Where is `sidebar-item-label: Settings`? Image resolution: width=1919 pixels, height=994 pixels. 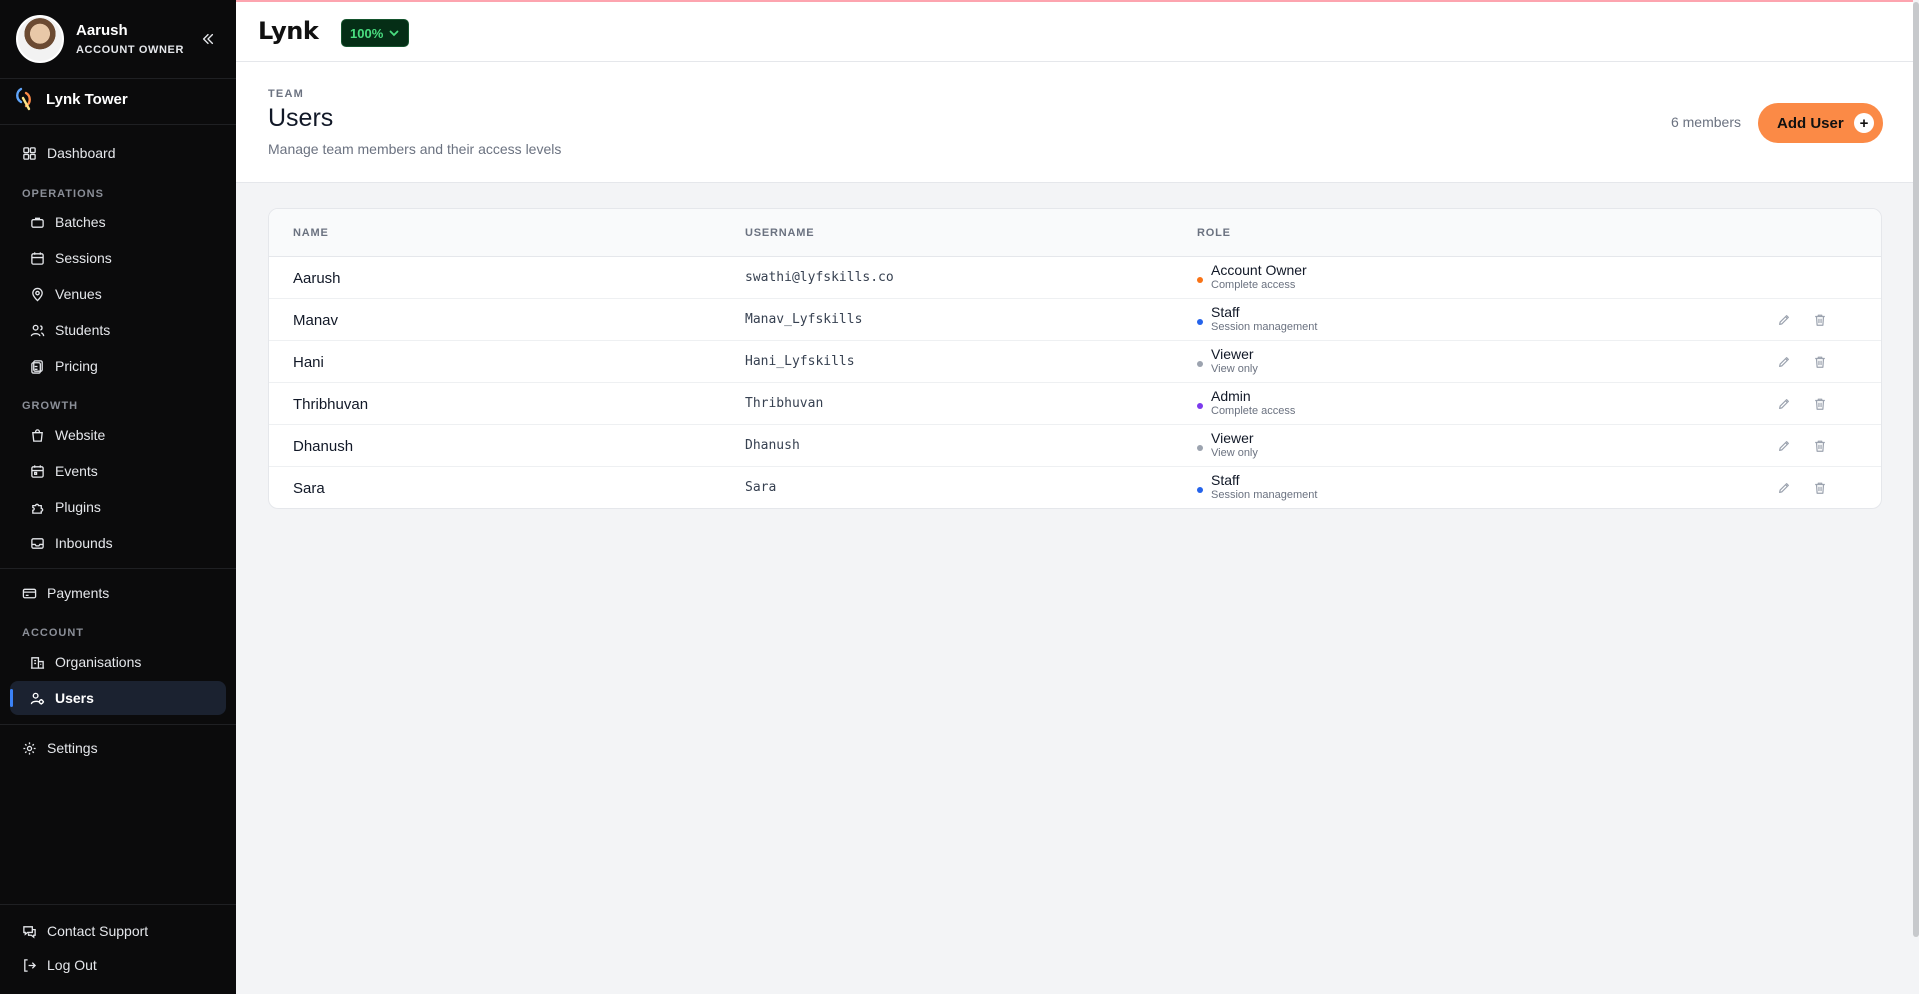
sidebar-item-label: Settings is located at coordinates (72, 748).